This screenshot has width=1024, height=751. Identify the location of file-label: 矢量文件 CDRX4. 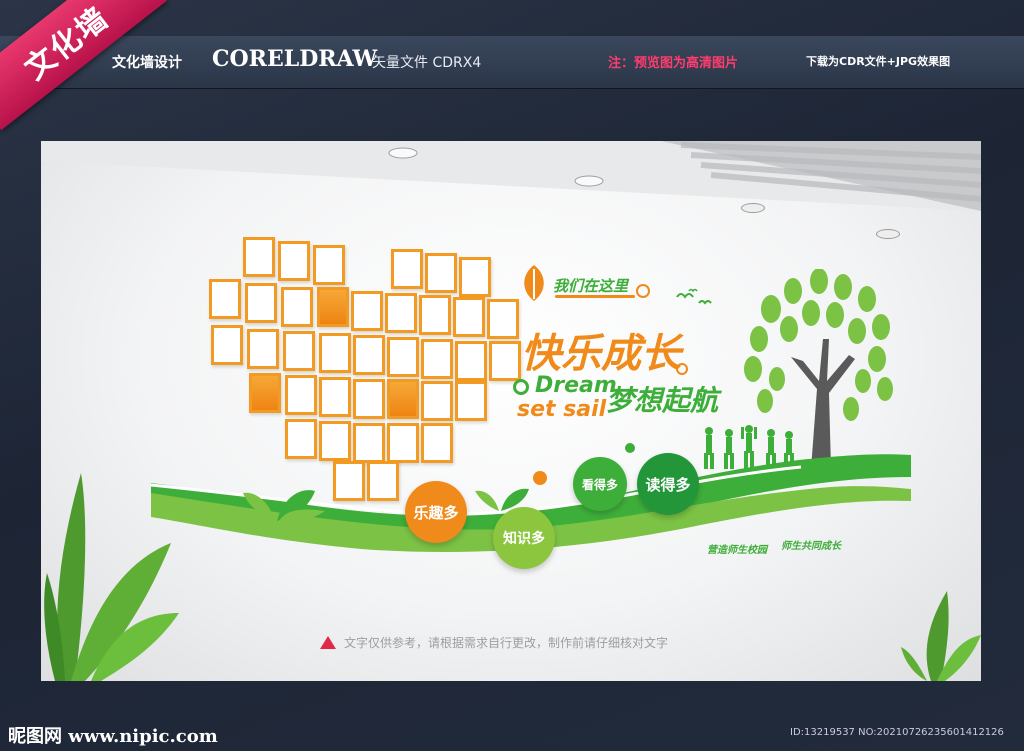
(427, 63).